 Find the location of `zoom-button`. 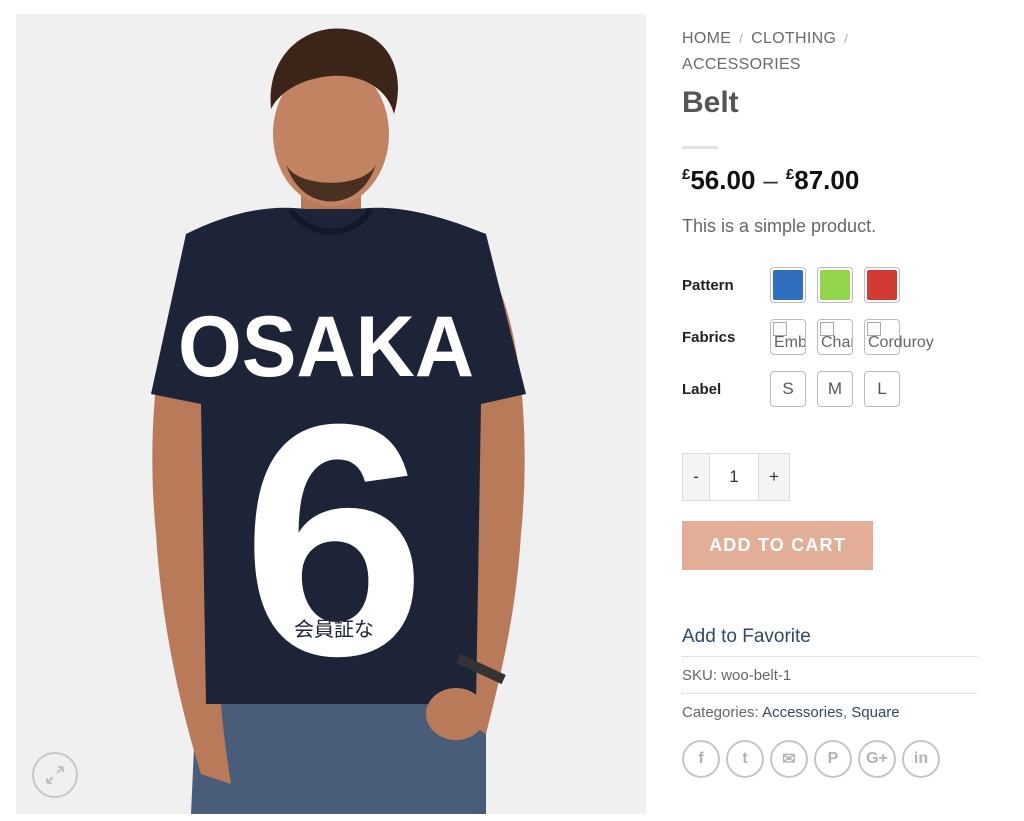

zoom-button is located at coordinates (55, 775).